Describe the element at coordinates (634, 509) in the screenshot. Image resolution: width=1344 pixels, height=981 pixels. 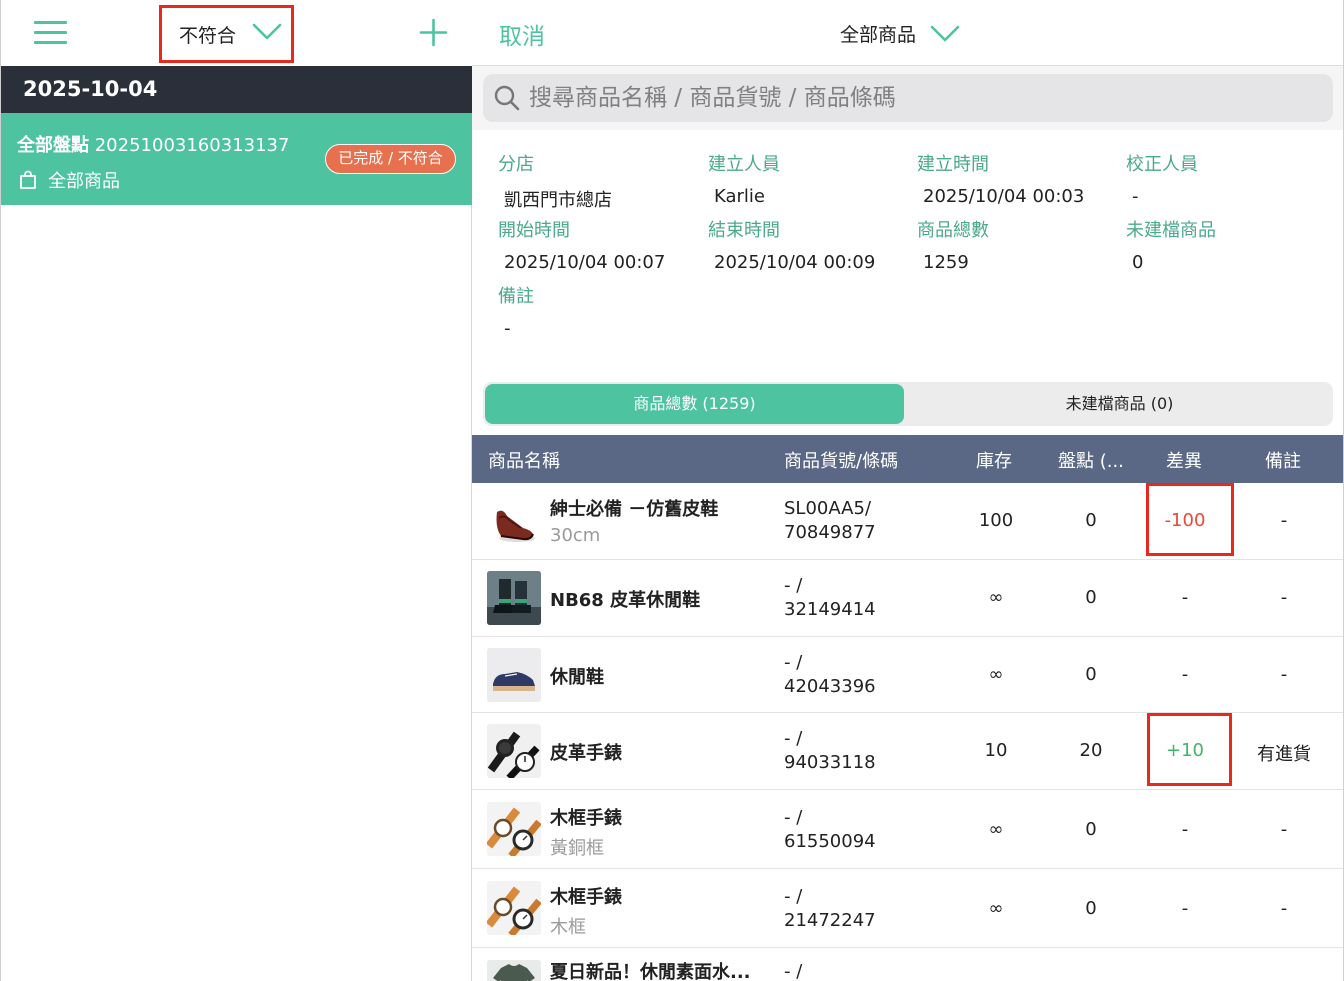
I see `product-name: 紳士必備 －仿舊皮鞋` at that location.